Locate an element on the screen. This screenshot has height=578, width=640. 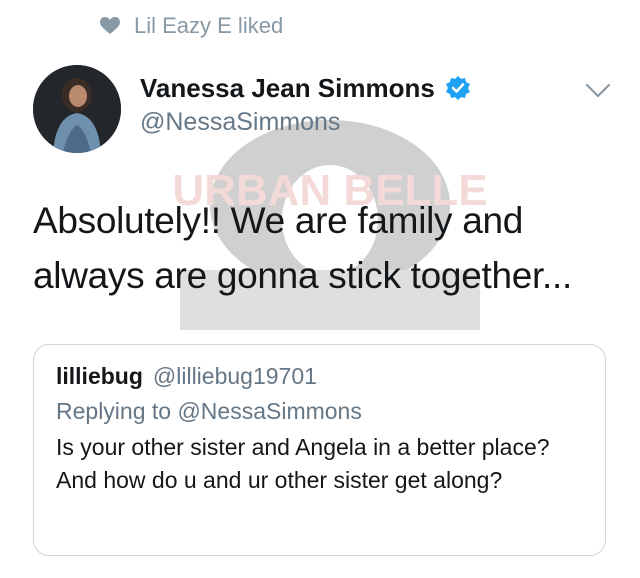
display-name: Vanessa Jean Simmons is located at coordinates (287, 88).